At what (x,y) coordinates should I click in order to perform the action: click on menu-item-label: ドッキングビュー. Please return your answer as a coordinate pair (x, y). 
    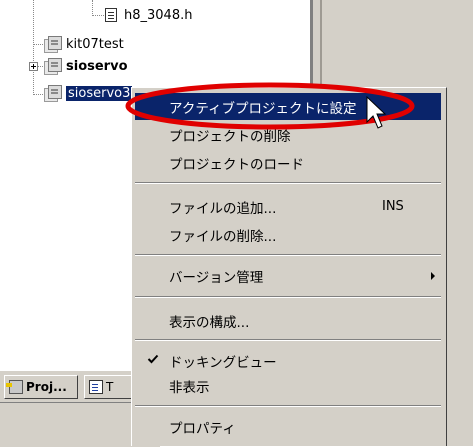
    Looking at the image, I should click on (223, 362).